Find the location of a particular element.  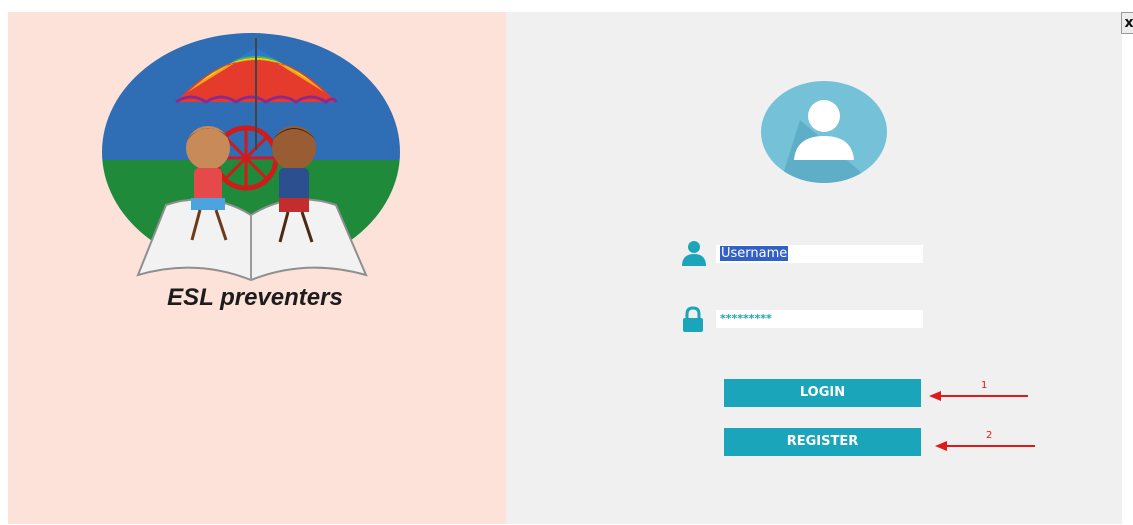

register-button: REGISTER is located at coordinates (822, 442).